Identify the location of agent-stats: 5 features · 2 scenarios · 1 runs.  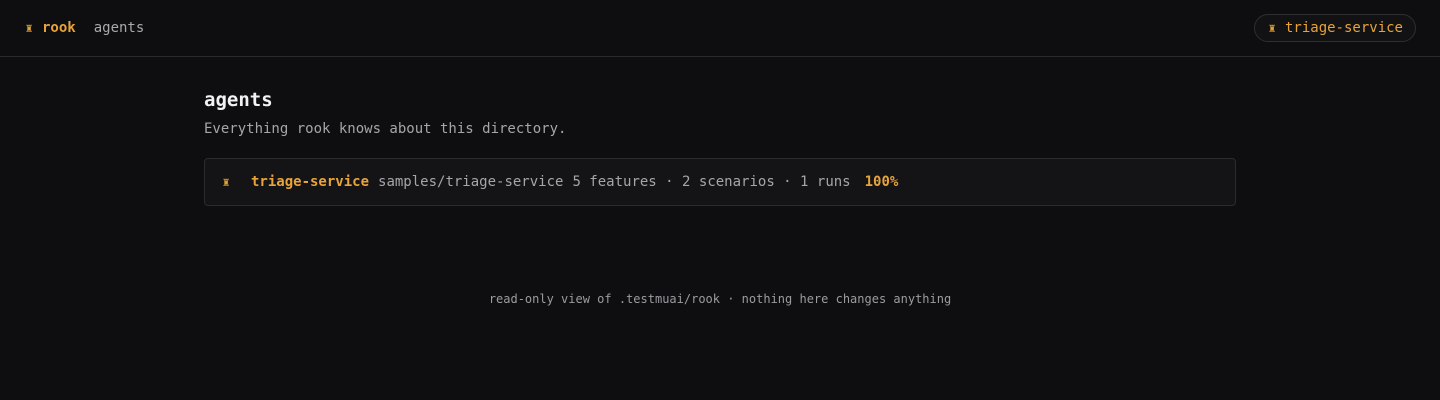
(711, 182).